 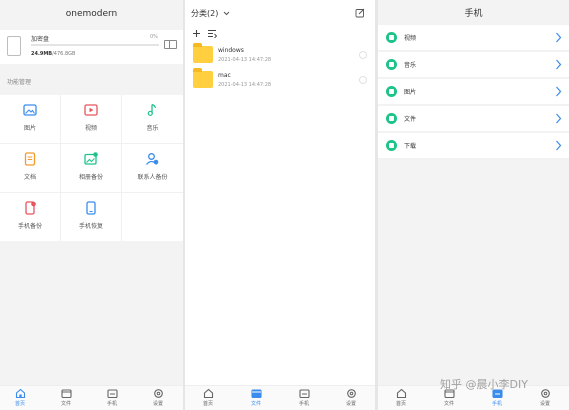 What do you see at coordinates (410, 146) in the screenshot?
I see `category-label: 下载` at bounding box center [410, 146].